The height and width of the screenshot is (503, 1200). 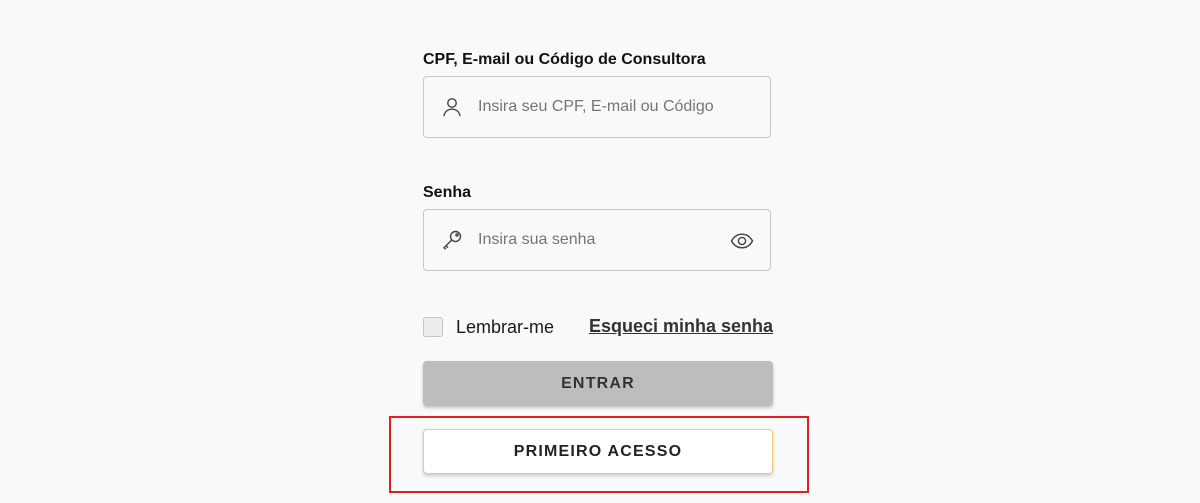 I want to click on password-field-container, so click(x=597, y=240).